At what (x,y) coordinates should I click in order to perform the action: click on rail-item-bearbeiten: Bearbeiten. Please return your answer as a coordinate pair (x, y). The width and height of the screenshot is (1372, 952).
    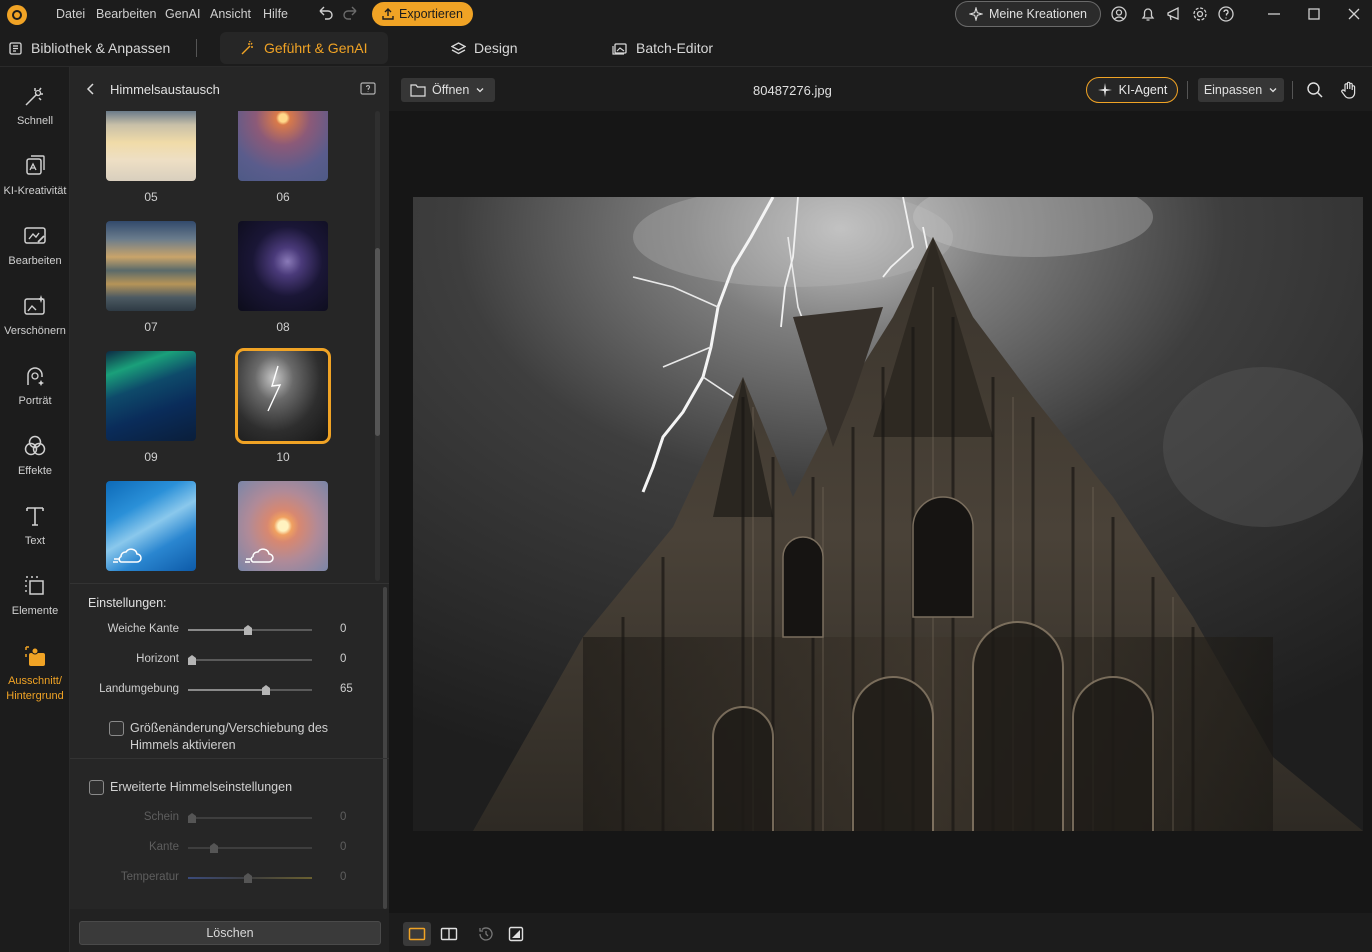
    Looking at the image, I should click on (35, 252).